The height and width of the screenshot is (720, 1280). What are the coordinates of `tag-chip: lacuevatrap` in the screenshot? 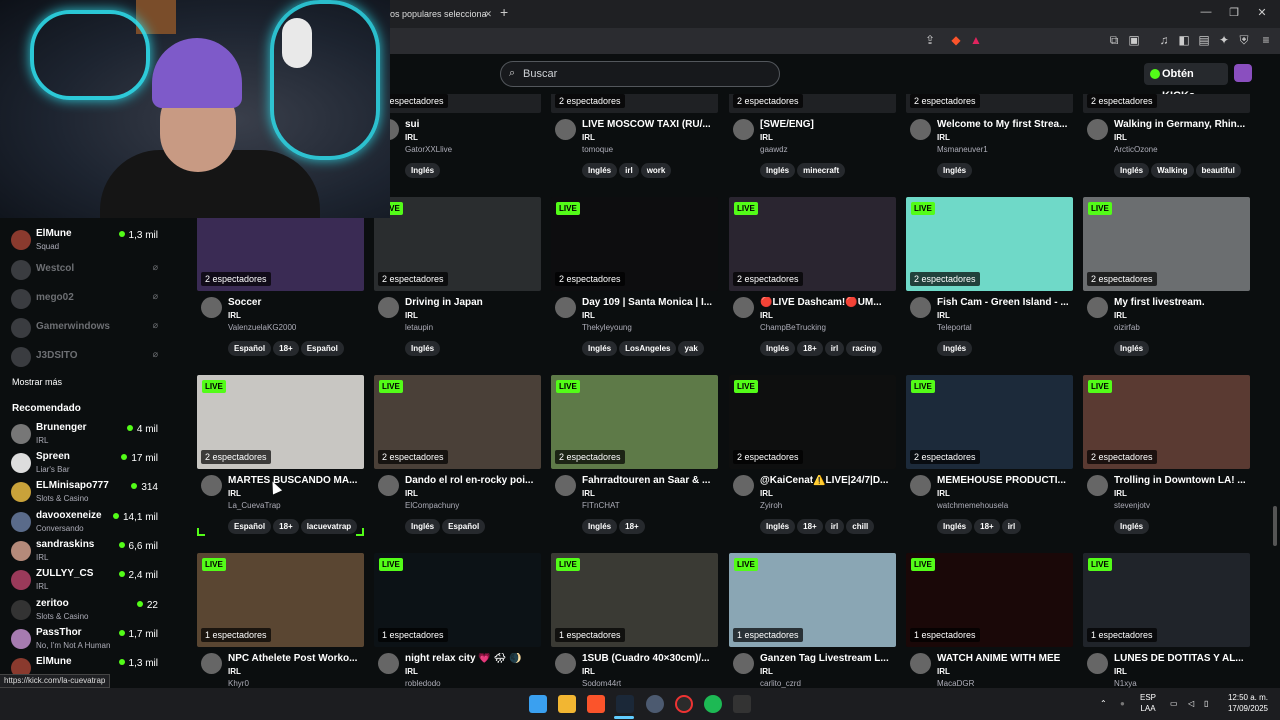 It's located at (329, 526).